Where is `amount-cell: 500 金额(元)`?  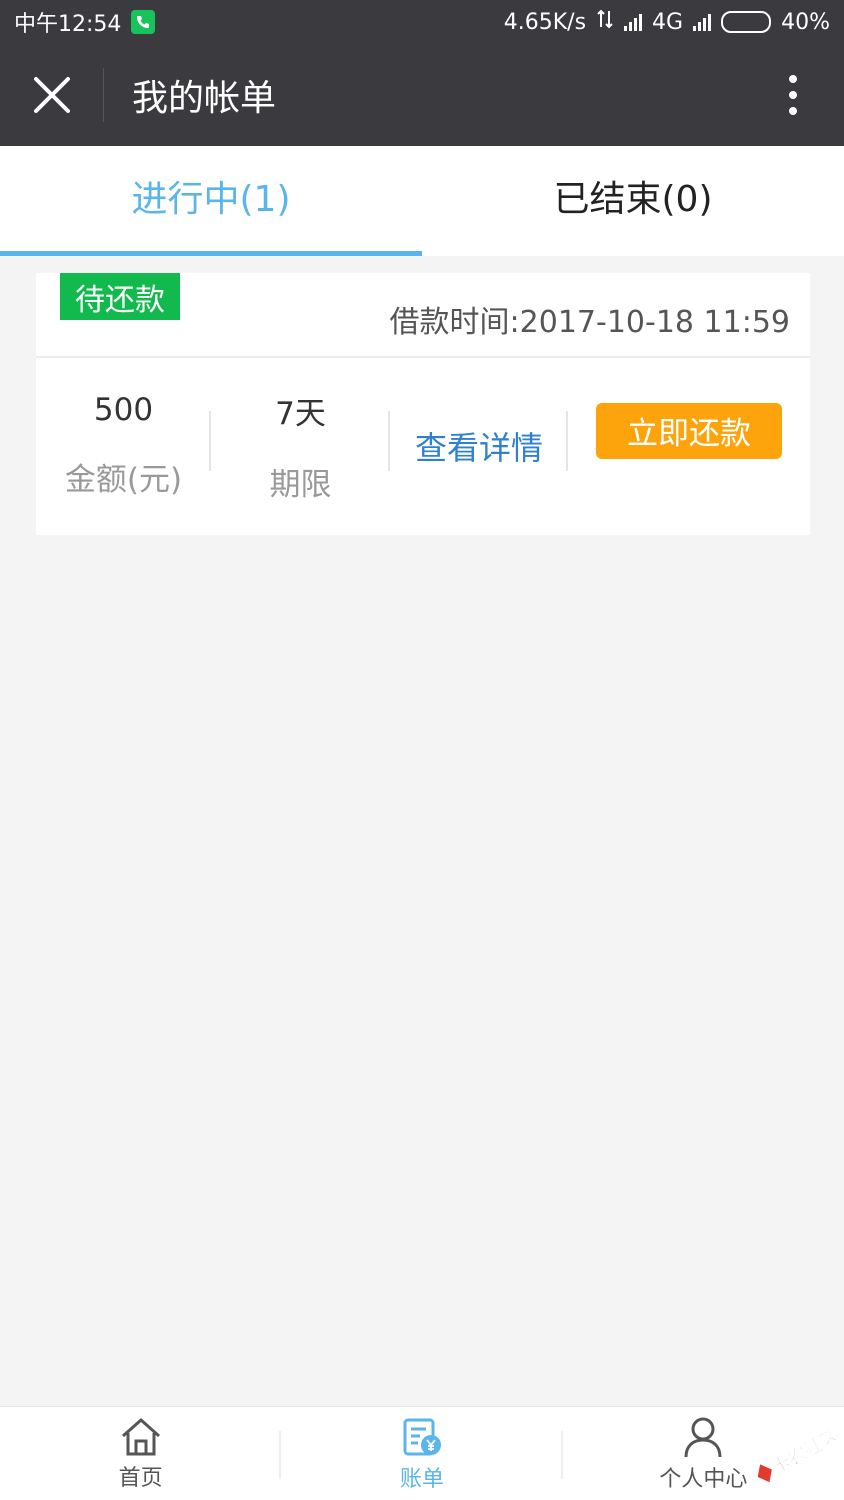
amount-cell: 500 金额(元) is located at coordinates (123, 446).